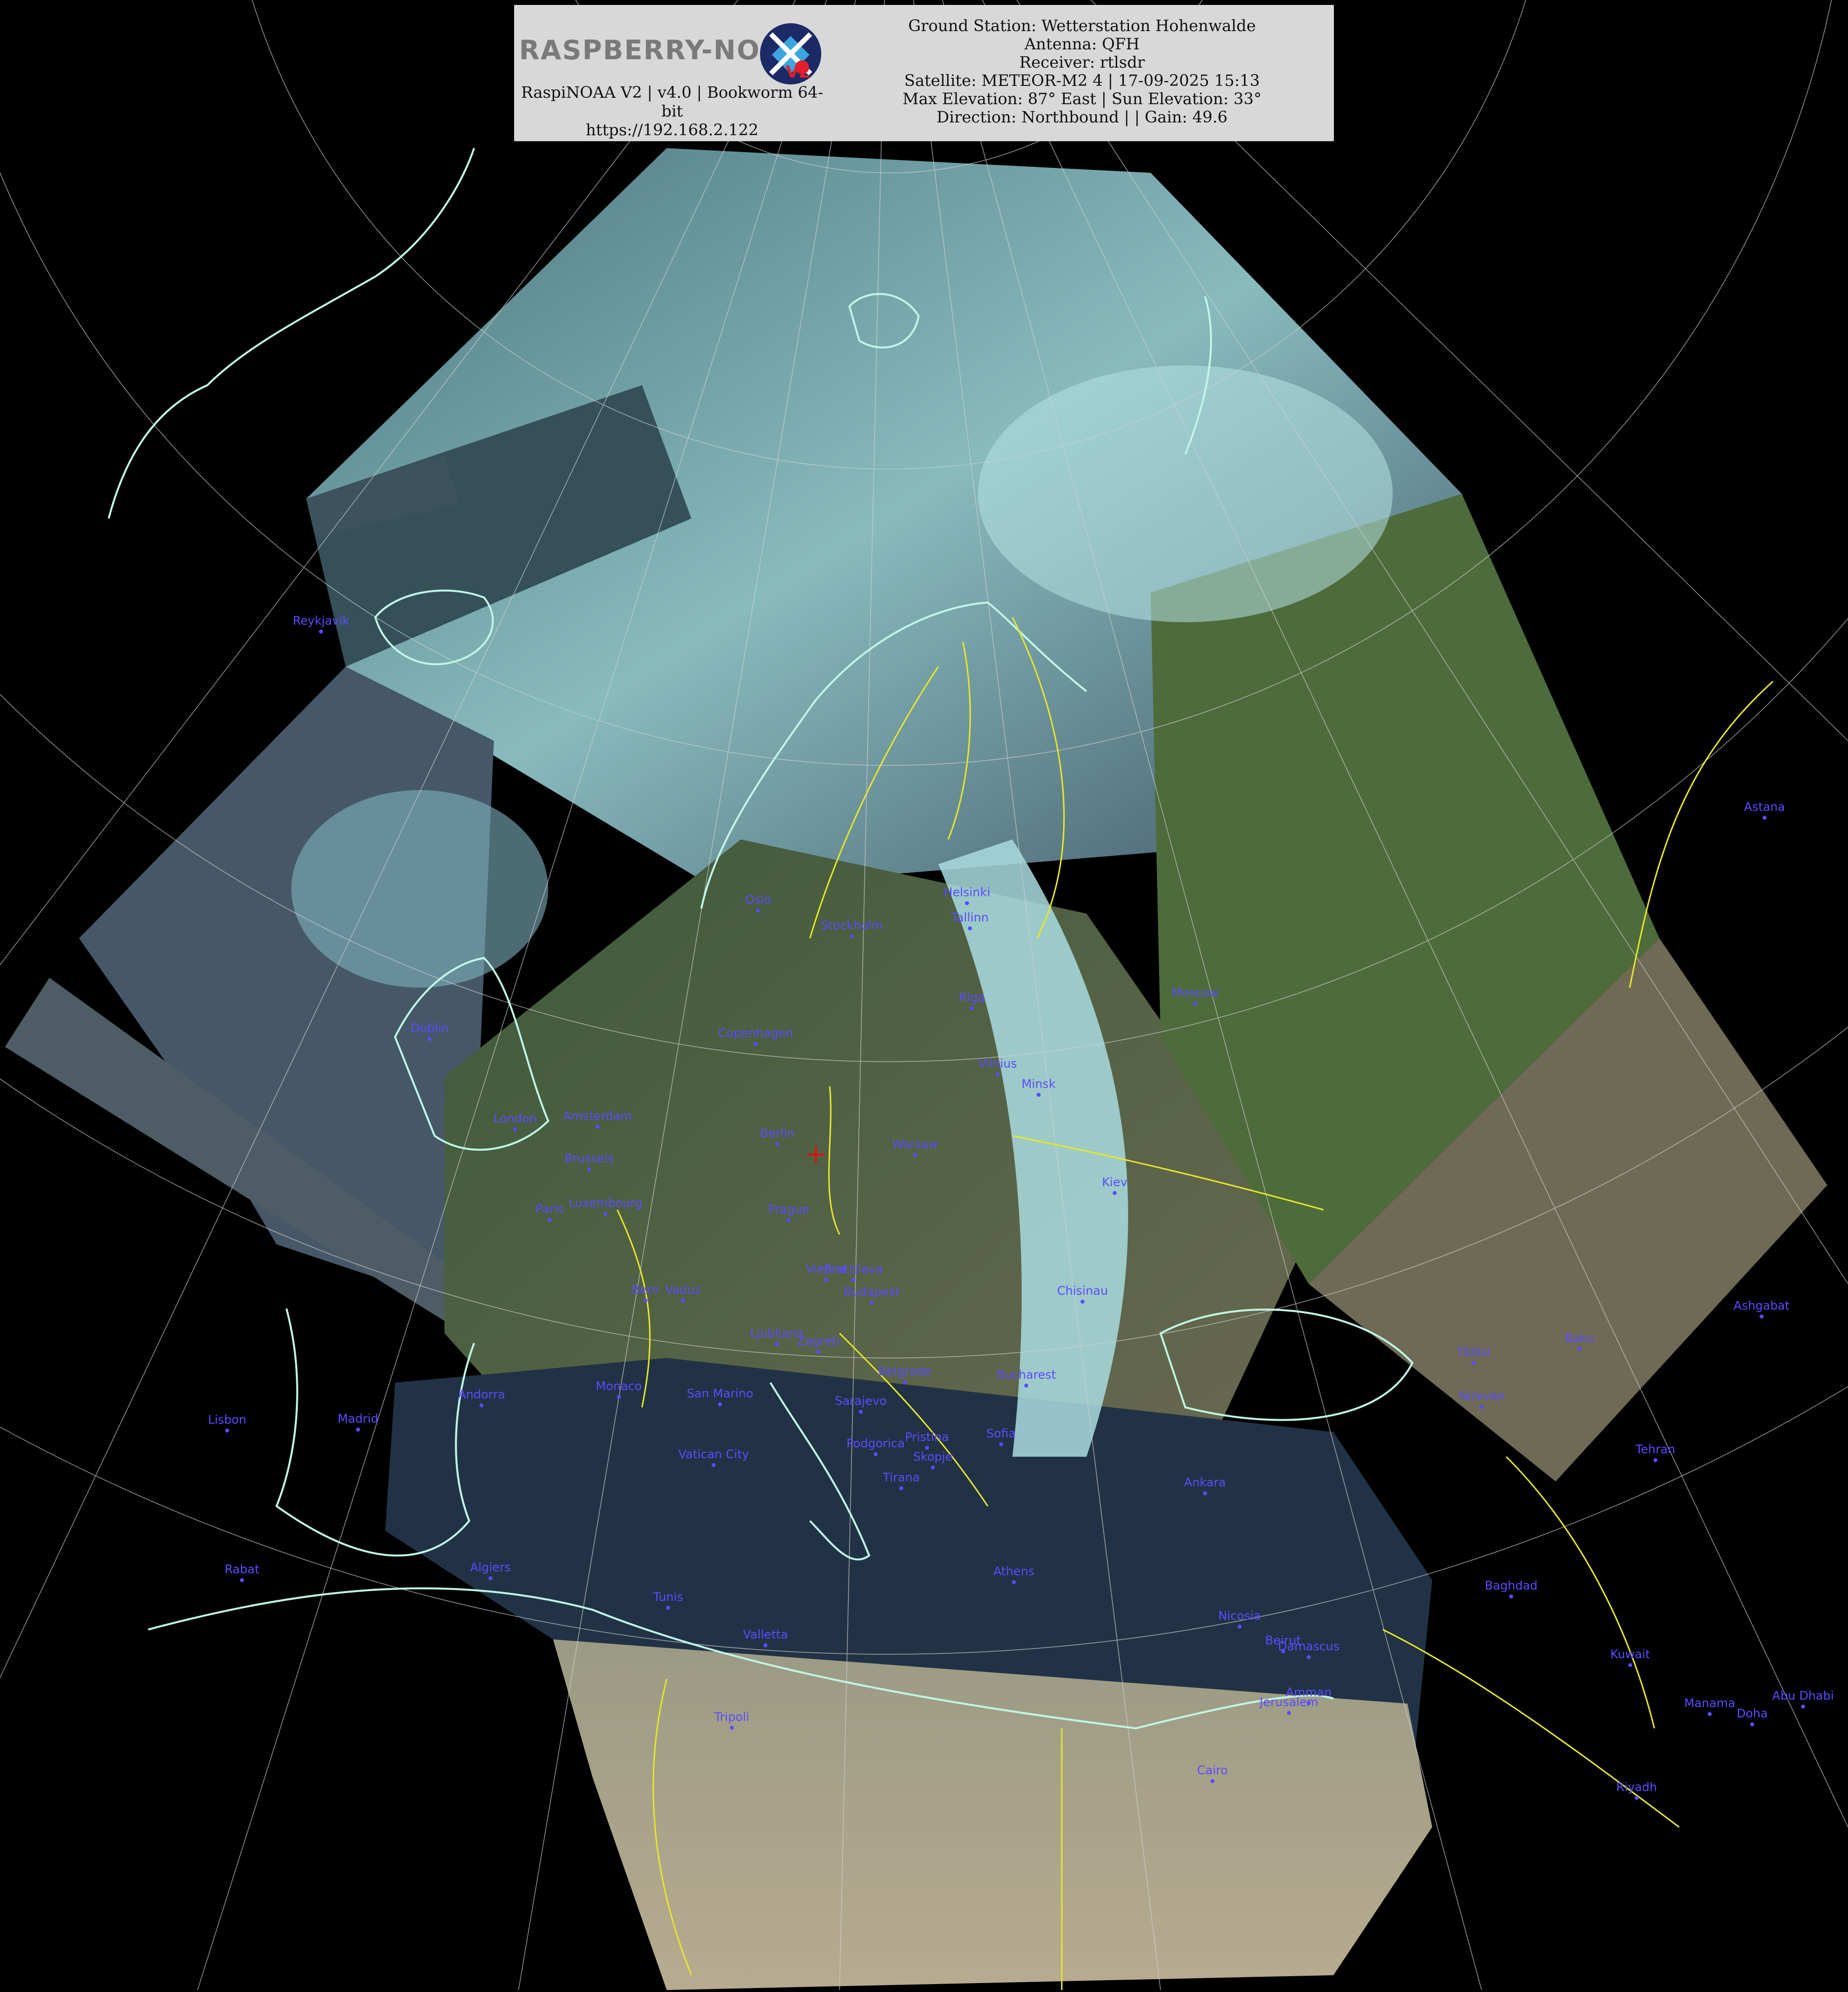  What do you see at coordinates (1710, 1703) in the screenshot?
I see `city-label: Manama` at bounding box center [1710, 1703].